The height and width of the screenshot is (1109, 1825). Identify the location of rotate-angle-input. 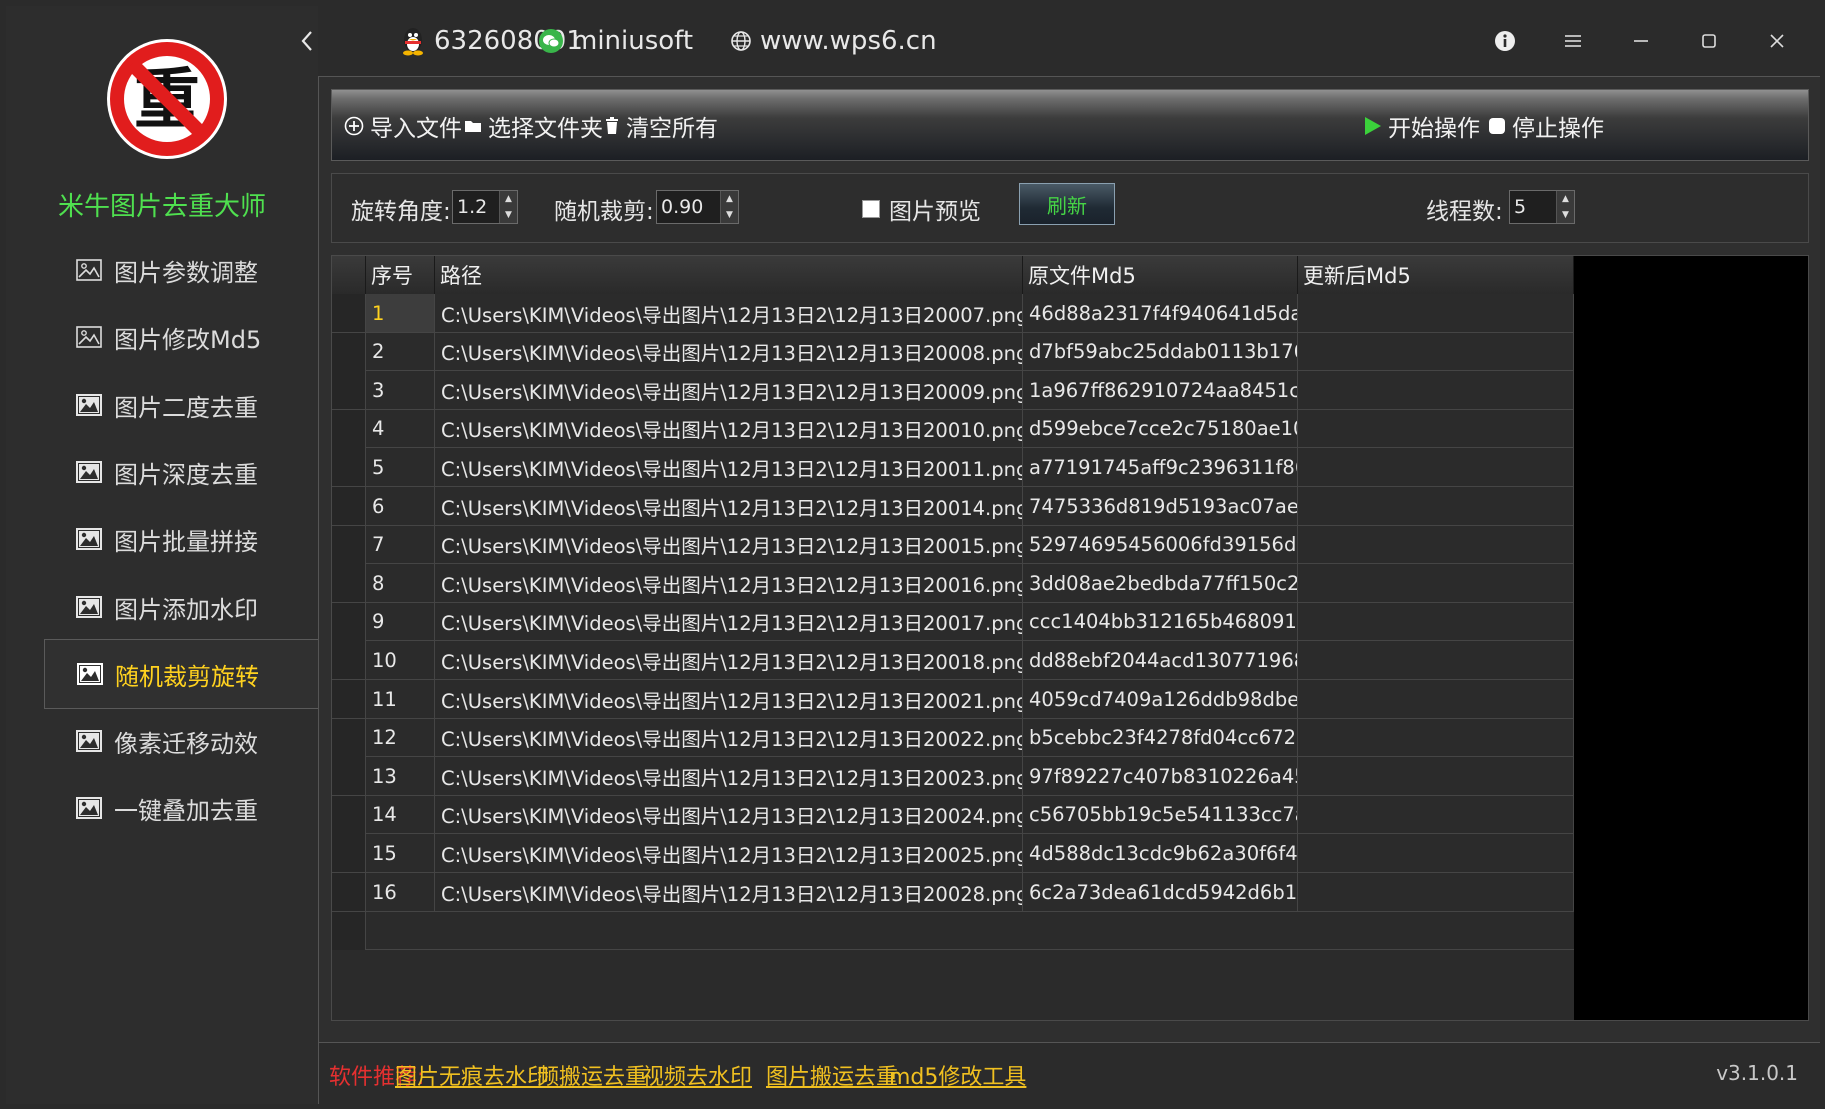
(476, 207).